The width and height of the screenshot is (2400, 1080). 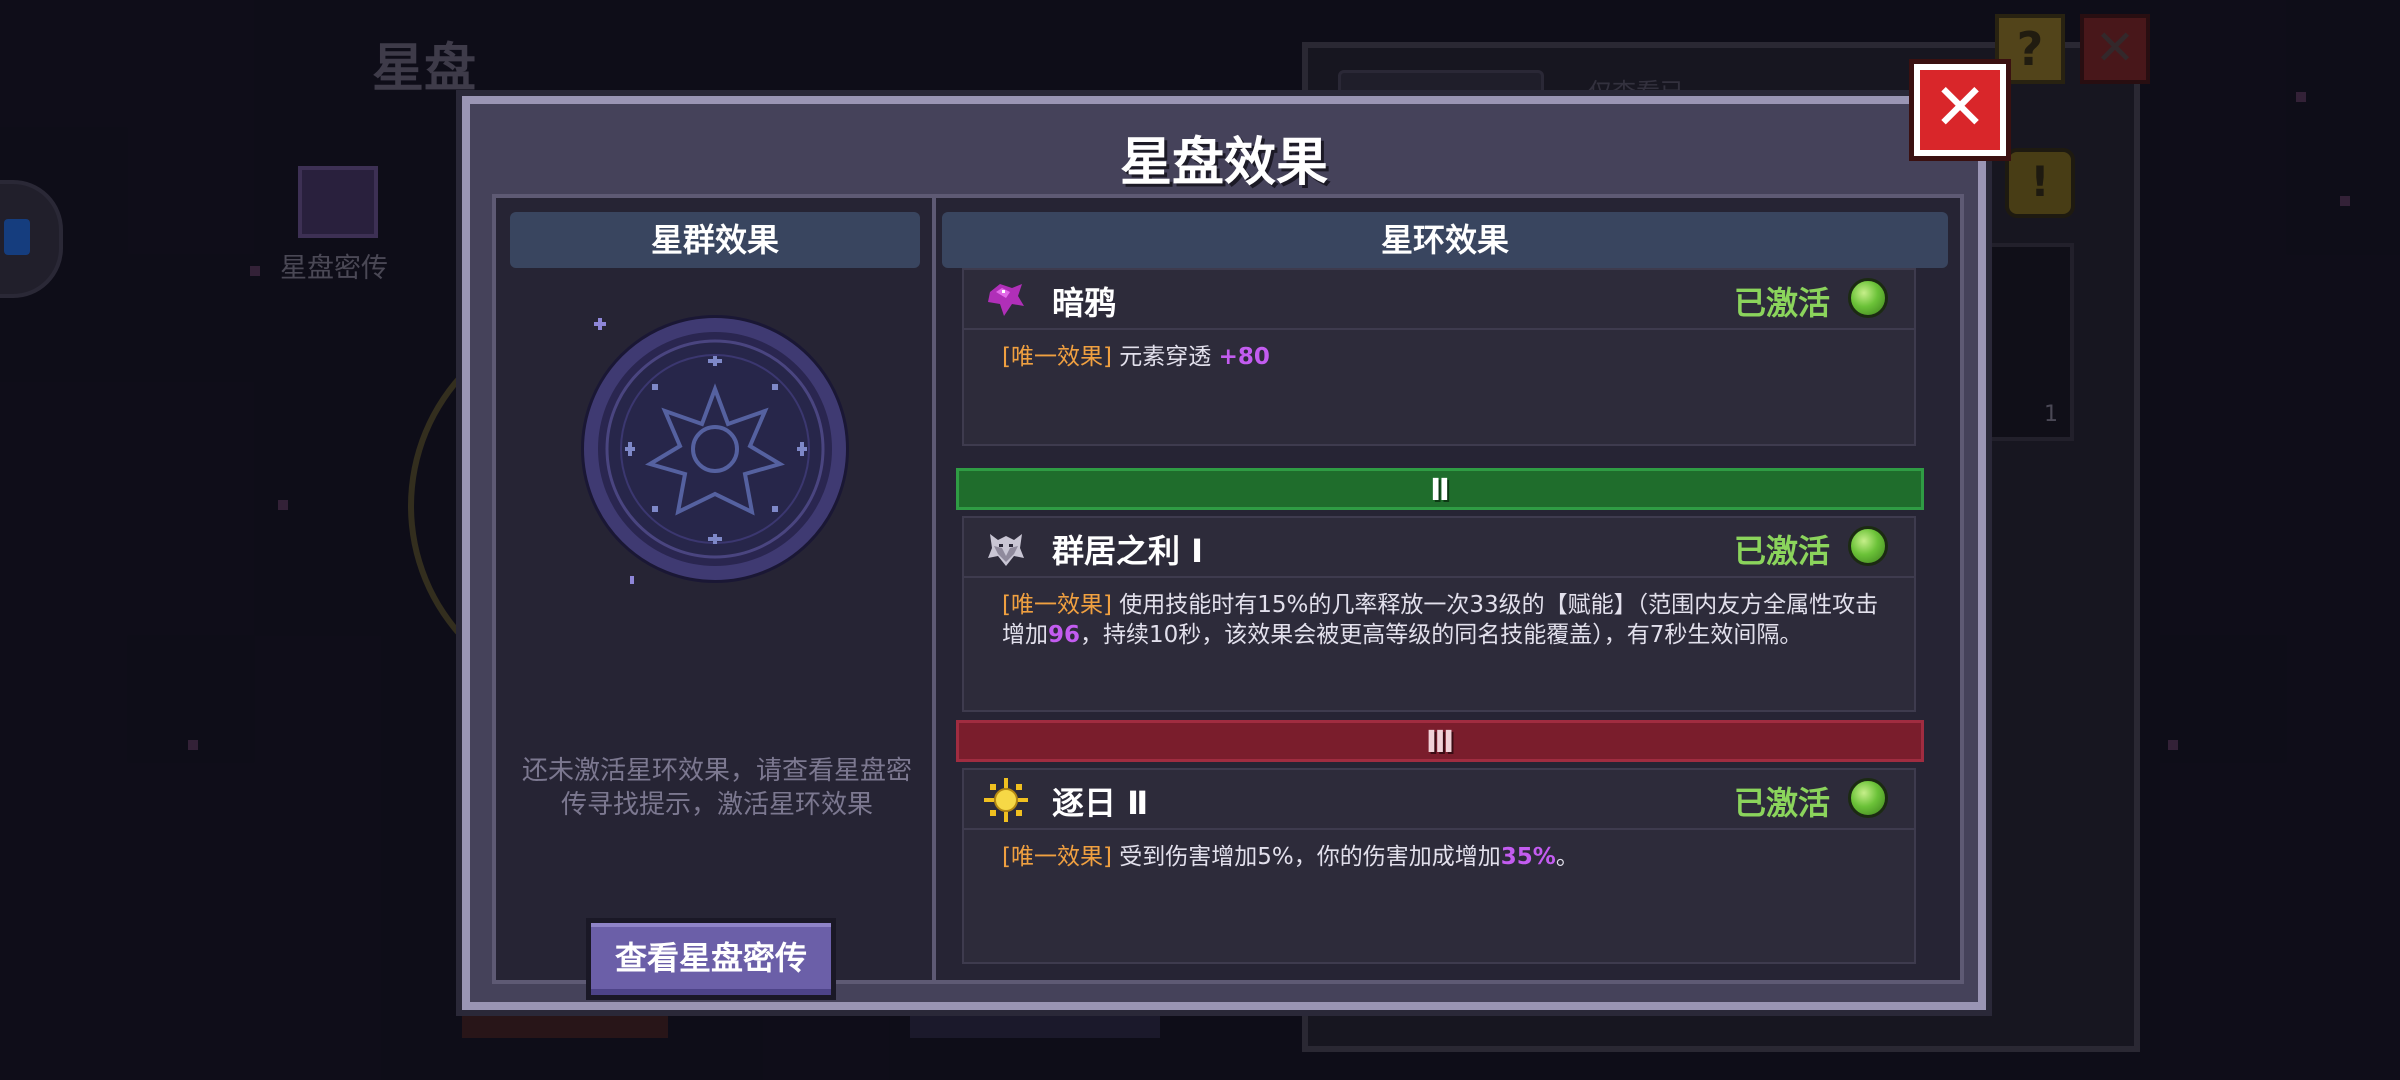 What do you see at coordinates (1439, 548) in the screenshot?
I see `effect-head: 群居之利 Ⅰ 已激活` at bounding box center [1439, 548].